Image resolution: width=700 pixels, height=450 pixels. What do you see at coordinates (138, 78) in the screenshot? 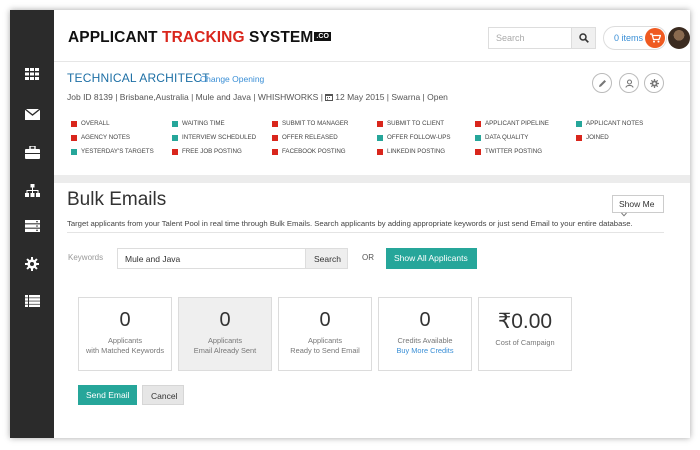
I see `job-title: TECHNICAL ARCHITECT` at bounding box center [138, 78].